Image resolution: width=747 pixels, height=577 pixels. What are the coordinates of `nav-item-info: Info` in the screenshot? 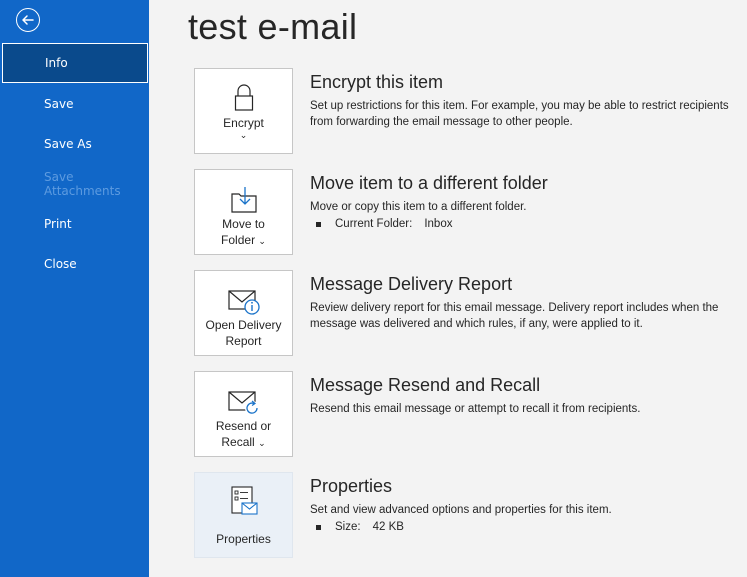 It's located at (75, 63).